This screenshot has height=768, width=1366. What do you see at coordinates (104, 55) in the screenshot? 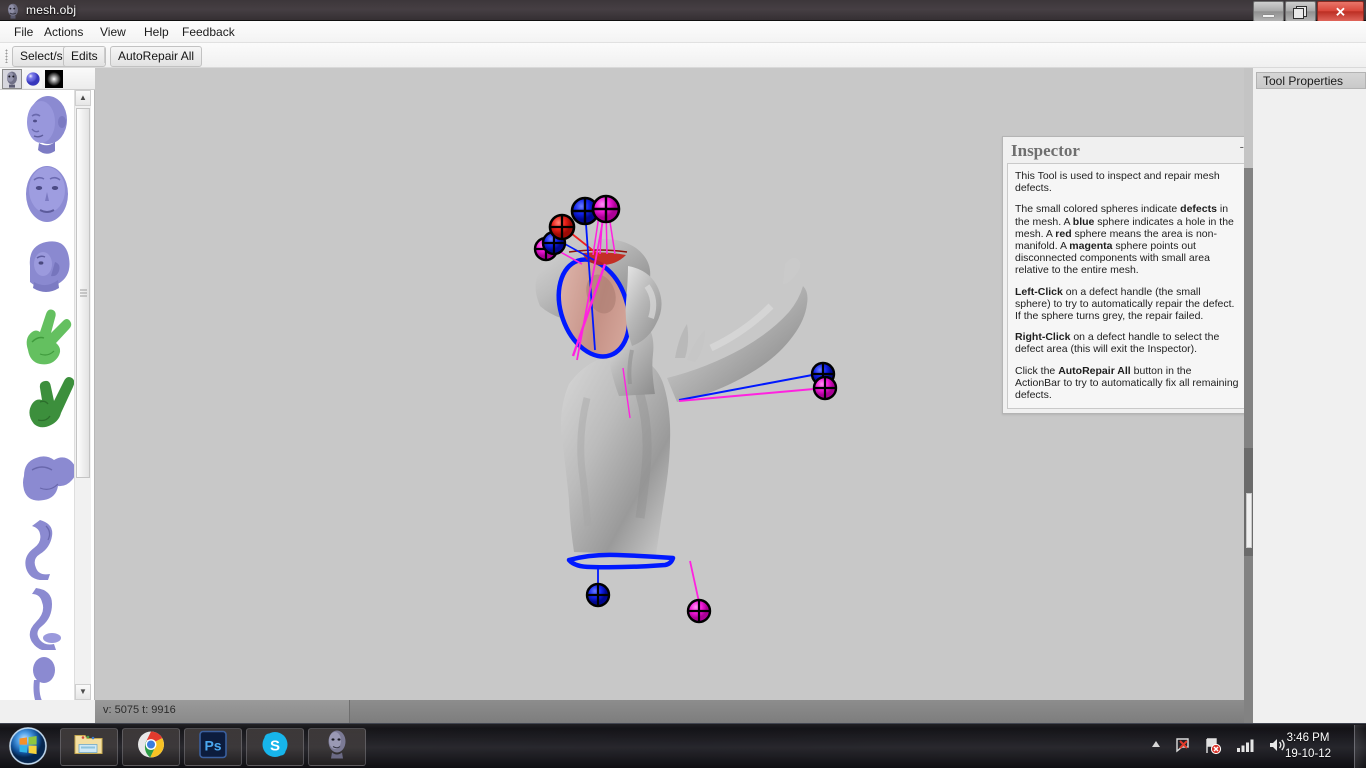
I see `toolbar-separator` at bounding box center [104, 55].